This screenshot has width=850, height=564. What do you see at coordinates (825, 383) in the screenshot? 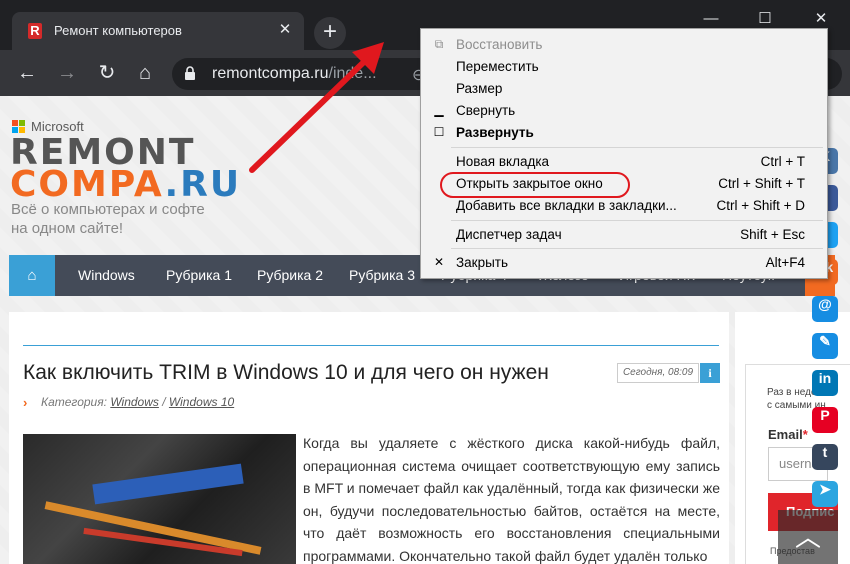
I see `linkedin-icon: in` at bounding box center [825, 383].